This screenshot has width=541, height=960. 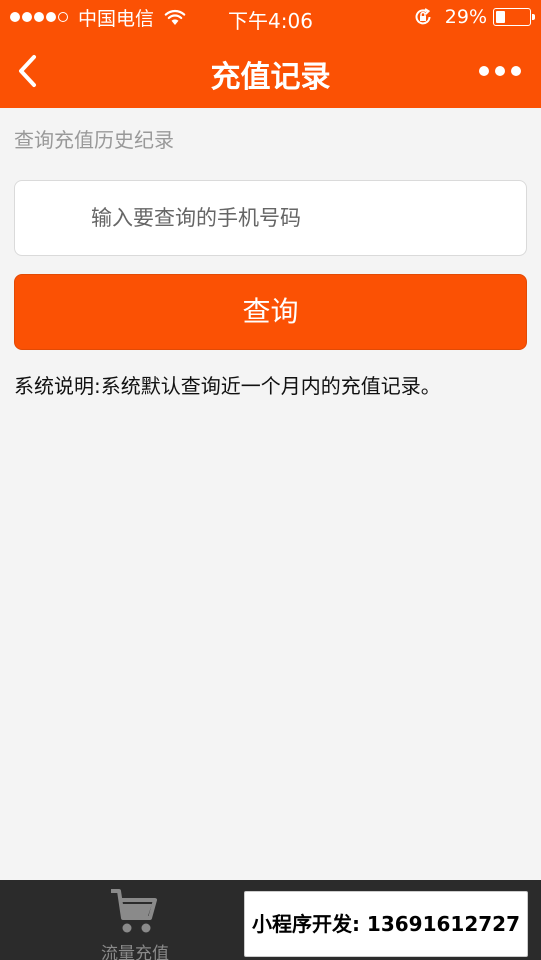 I want to click on section-subtitle: 查询充值历史纪录, so click(x=94, y=140).